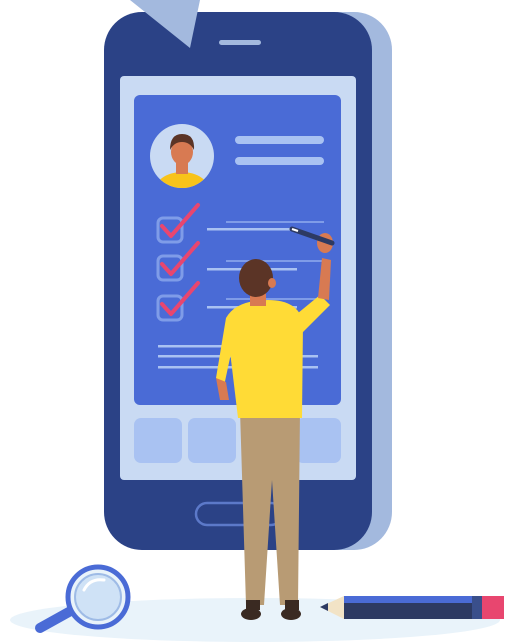 Image resolution: width=505 pixels, height=642 pixels. What do you see at coordinates (192, 346) in the screenshot?
I see `text-line` at bounding box center [192, 346].